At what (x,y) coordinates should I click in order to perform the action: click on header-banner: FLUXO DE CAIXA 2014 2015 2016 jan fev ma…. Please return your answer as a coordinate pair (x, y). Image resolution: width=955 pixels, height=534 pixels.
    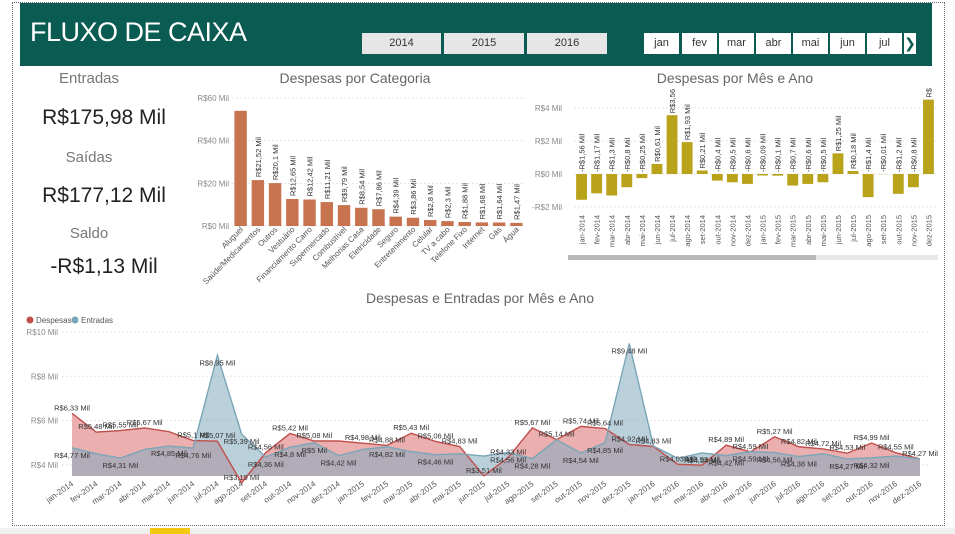
    Looking at the image, I should click on (476, 34).